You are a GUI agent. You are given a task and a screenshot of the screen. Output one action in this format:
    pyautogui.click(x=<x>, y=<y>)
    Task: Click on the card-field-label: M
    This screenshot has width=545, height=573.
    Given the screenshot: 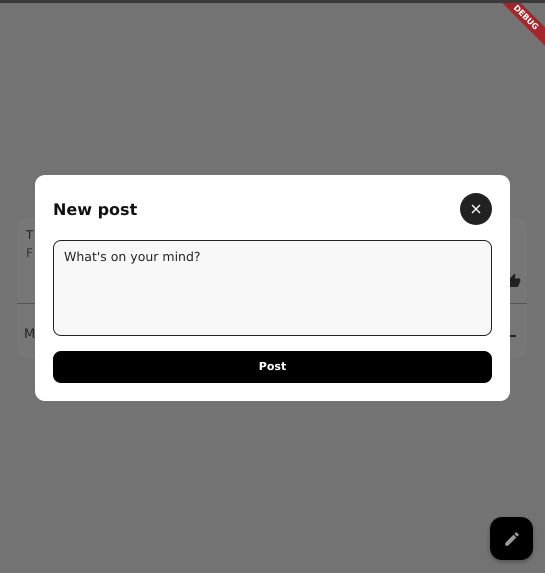 What is the action you would take?
    pyautogui.click(x=30, y=334)
    